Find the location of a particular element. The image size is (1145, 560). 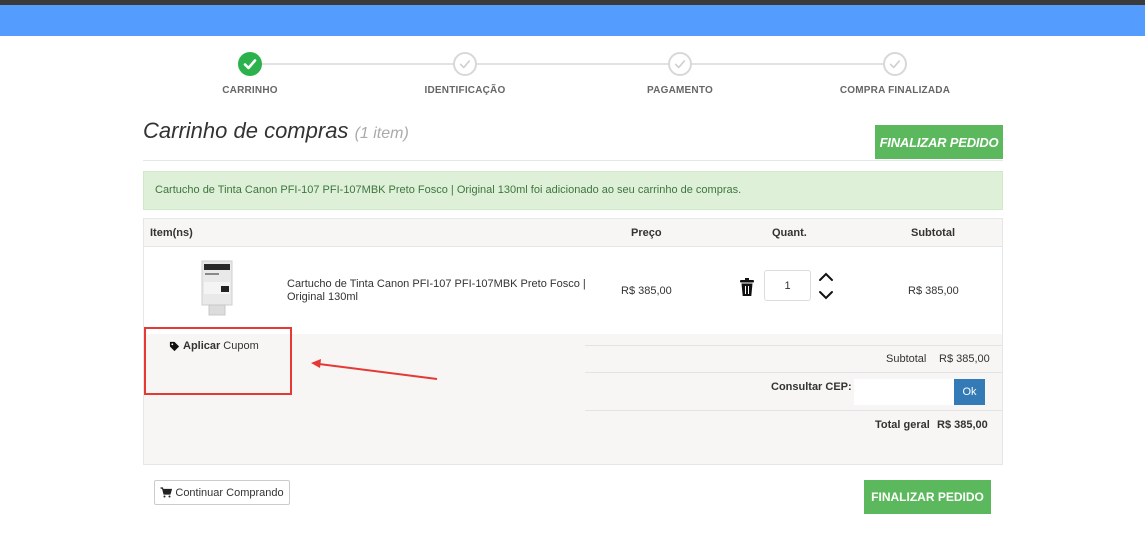

step-finished: COMPRA FINALIZADA is located at coordinates (895, 73).